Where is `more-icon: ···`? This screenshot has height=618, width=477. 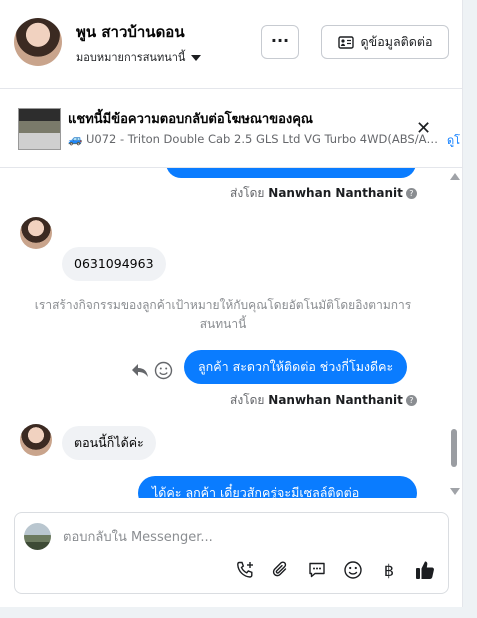
more-icon: ··· is located at coordinates (280, 40).